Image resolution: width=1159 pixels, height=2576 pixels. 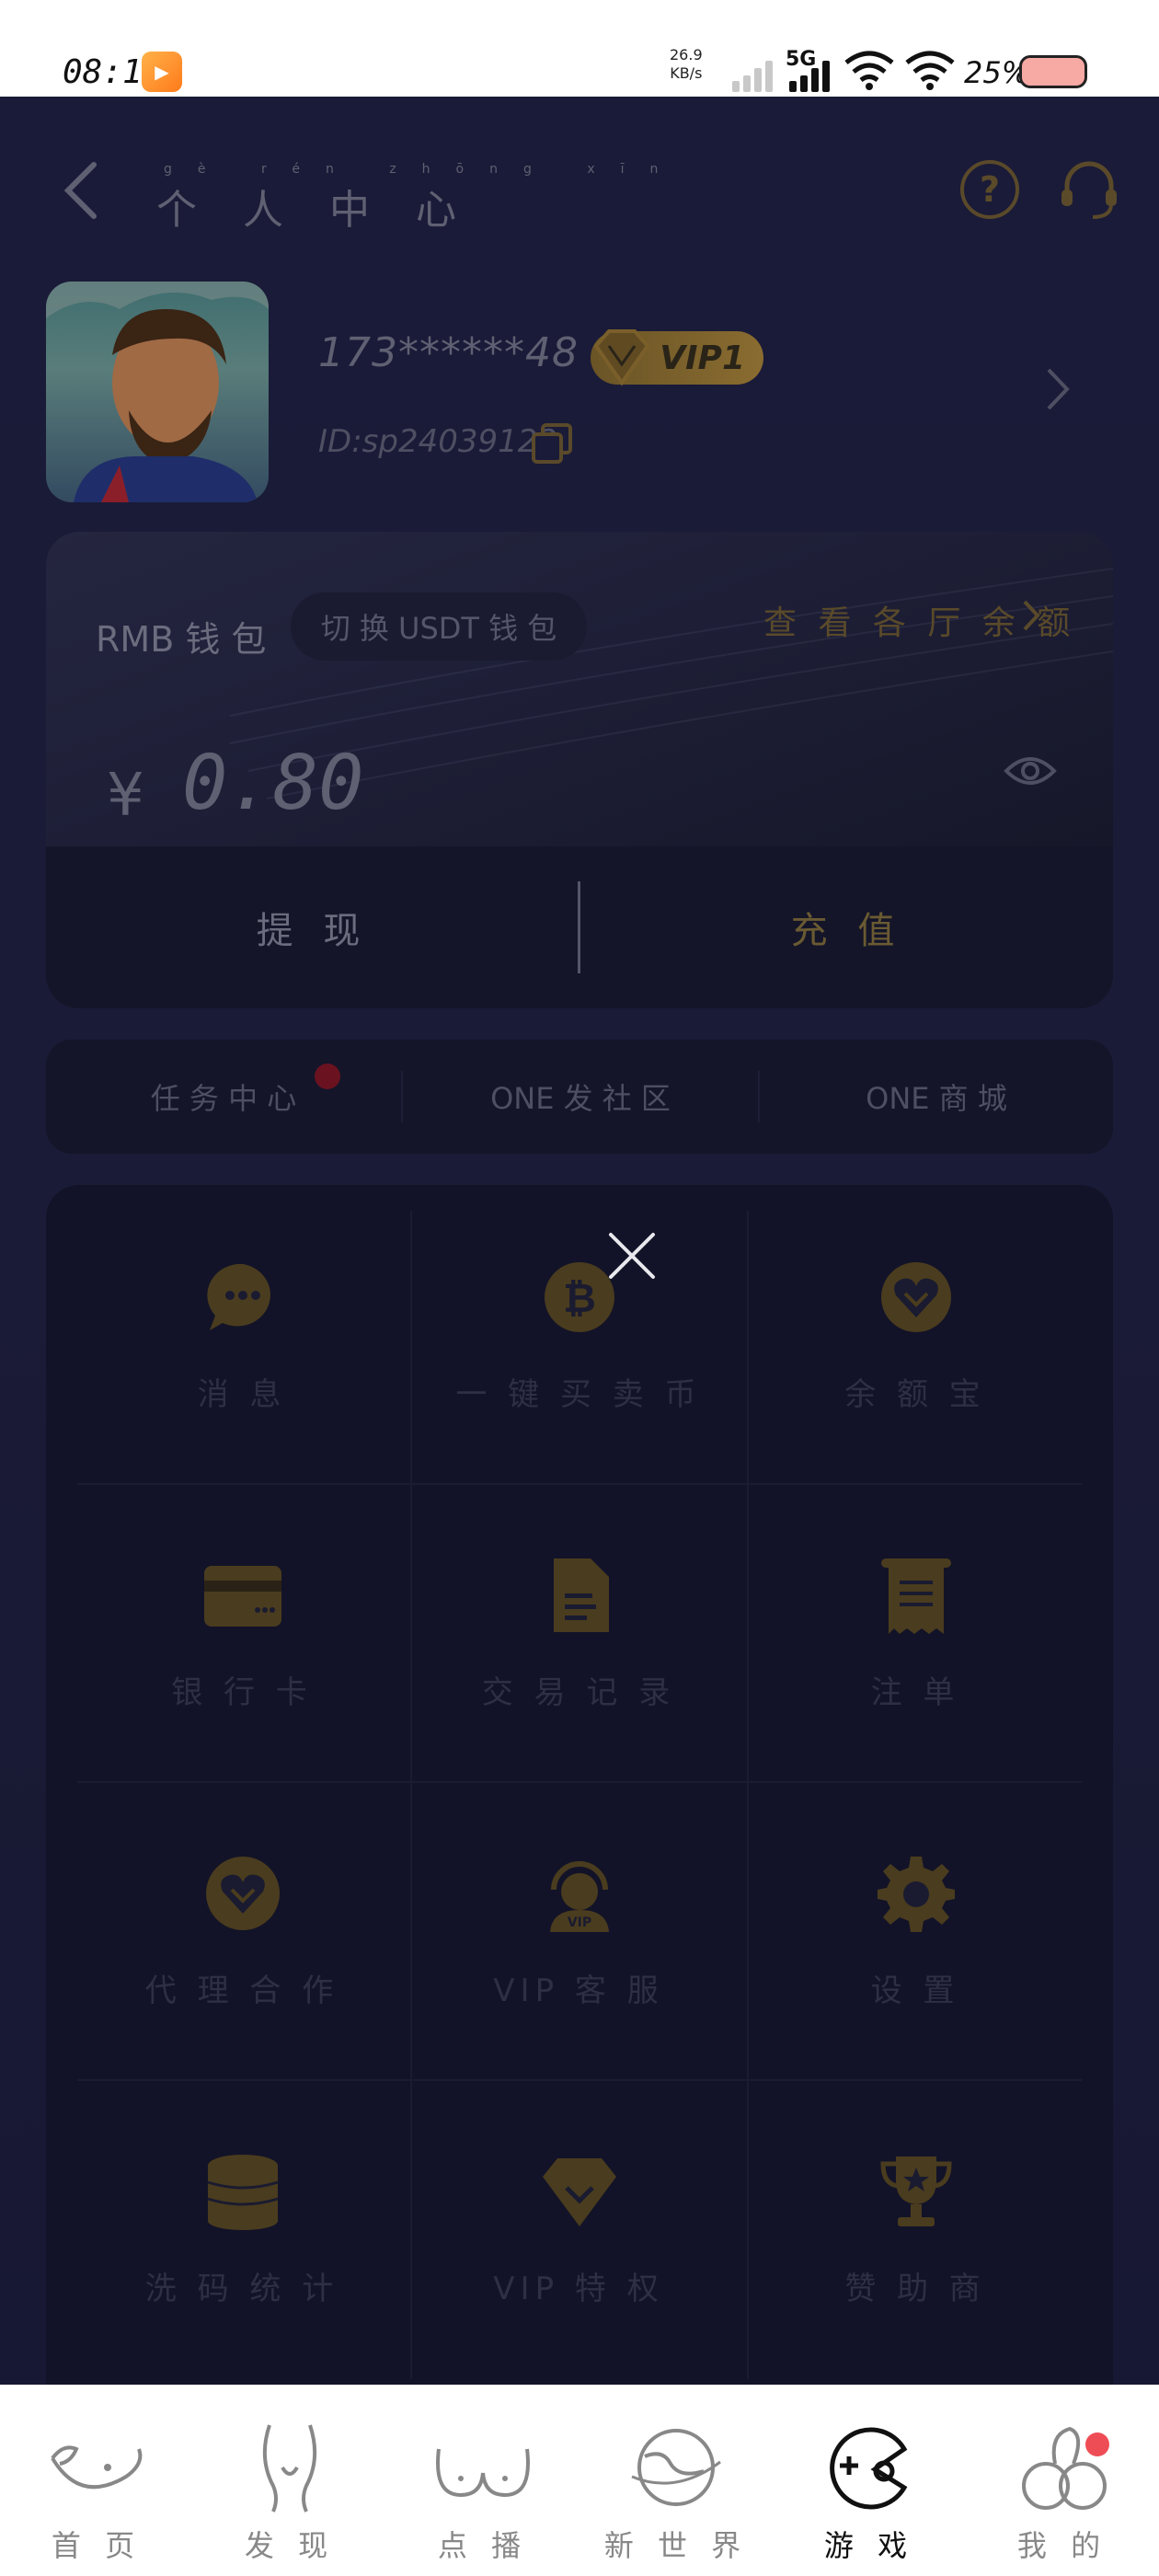 What do you see at coordinates (632, 1255) in the screenshot?
I see `close-icon` at bounding box center [632, 1255].